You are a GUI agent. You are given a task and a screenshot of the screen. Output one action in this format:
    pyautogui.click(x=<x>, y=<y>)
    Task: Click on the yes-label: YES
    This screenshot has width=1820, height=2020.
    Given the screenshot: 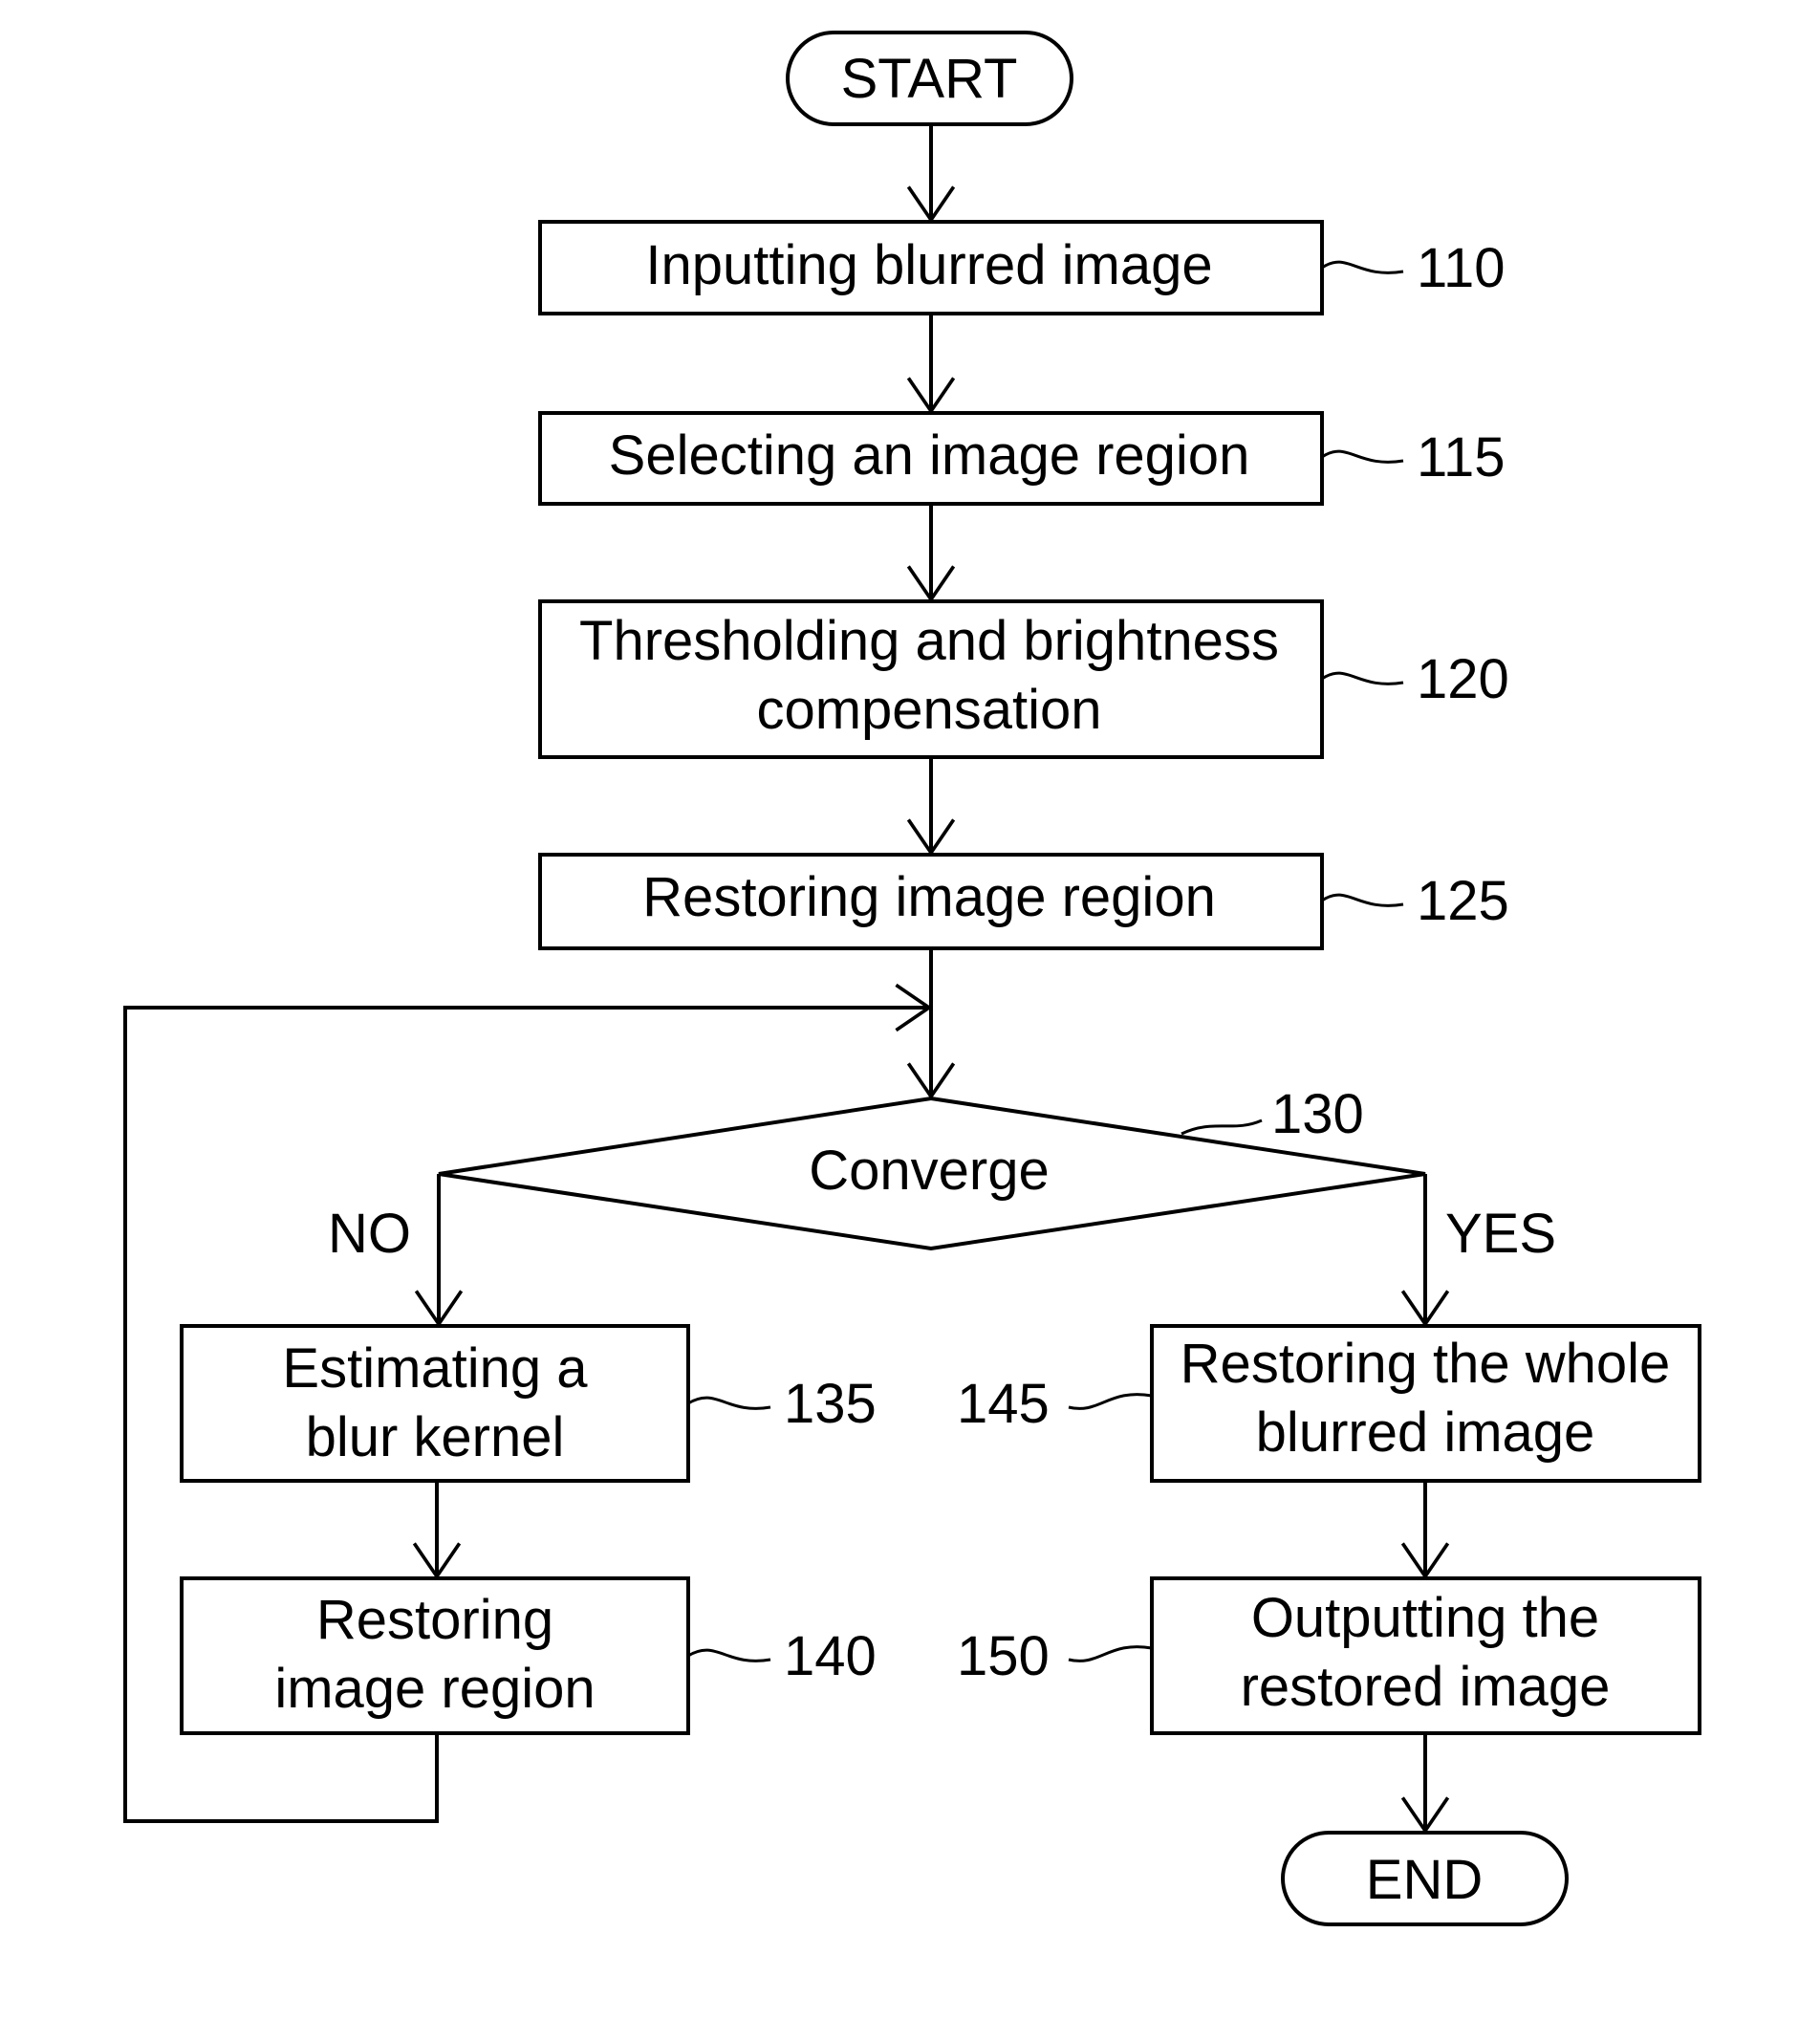 What is the action you would take?
    pyautogui.click(x=1501, y=1234)
    